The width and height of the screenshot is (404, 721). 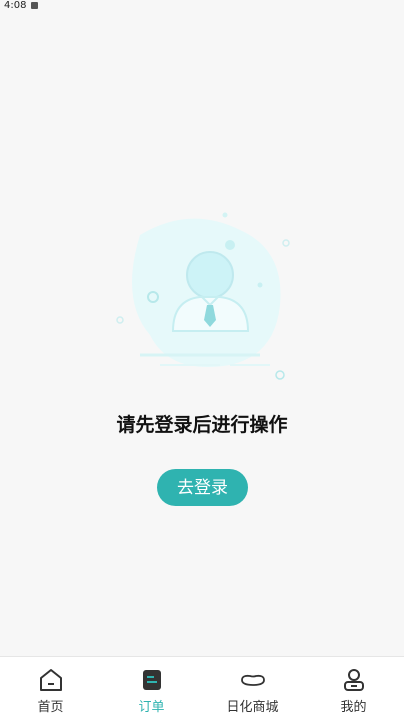 What do you see at coordinates (252, 707) in the screenshot?
I see `tab-shop-label: 日化商城` at bounding box center [252, 707].